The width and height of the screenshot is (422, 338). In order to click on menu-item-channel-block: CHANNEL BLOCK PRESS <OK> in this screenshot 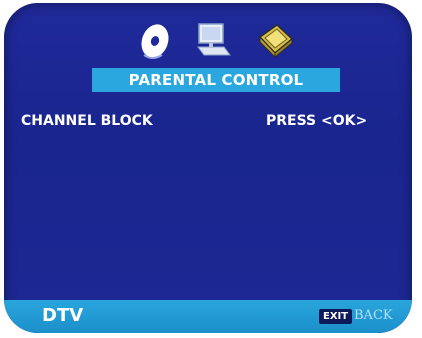, I will do `click(208, 121)`.